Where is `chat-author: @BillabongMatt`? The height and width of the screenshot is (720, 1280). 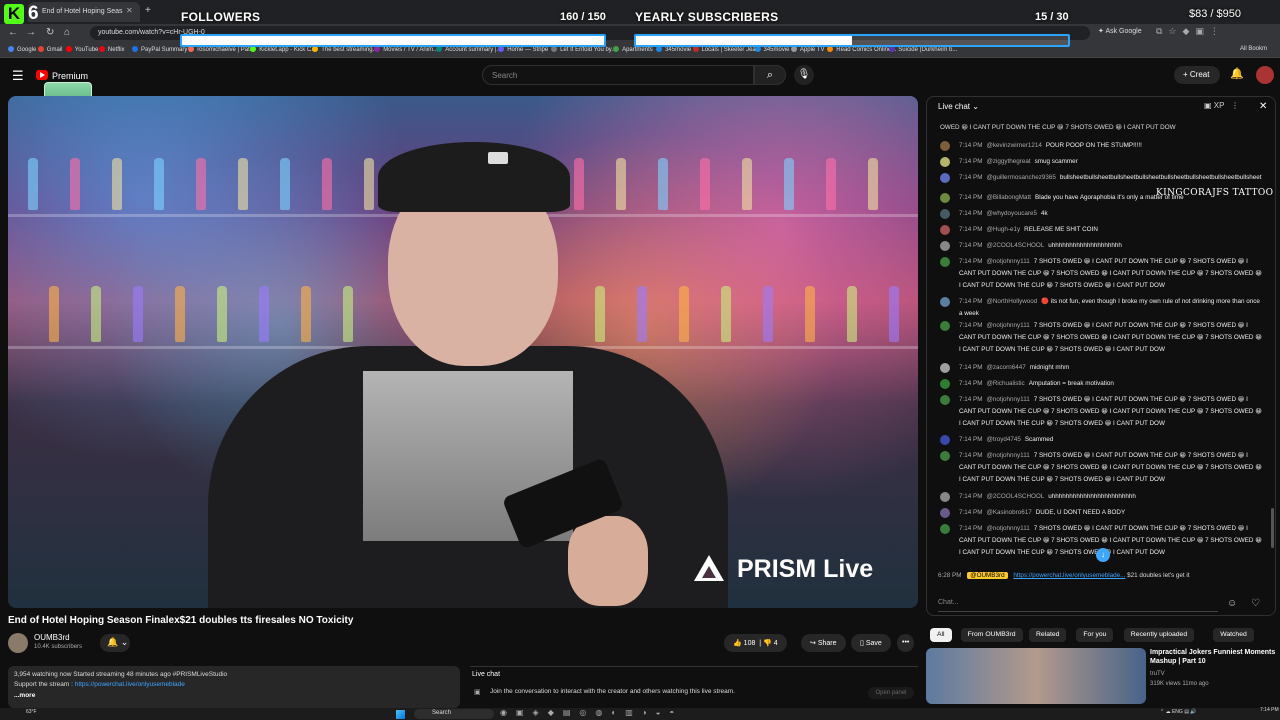 chat-author: @BillabongMatt is located at coordinates (1008, 197).